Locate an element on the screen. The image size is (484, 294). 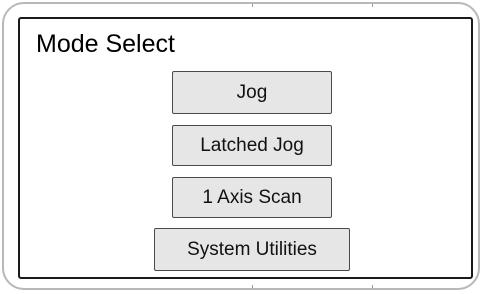
page-title: Mode Select is located at coordinates (105, 44).